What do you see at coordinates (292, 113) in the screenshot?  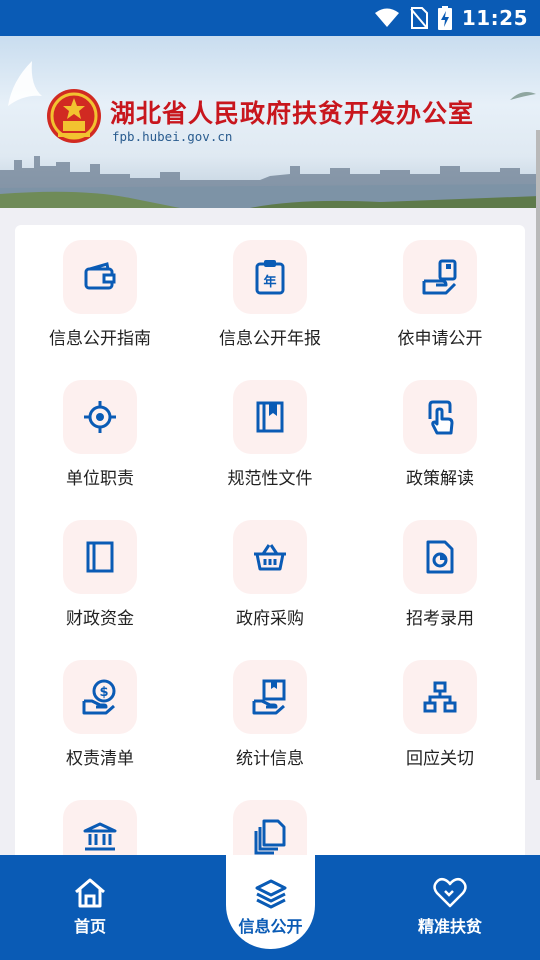 I see `banner-title: 湖北省人民政府扶贫开发办公室` at bounding box center [292, 113].